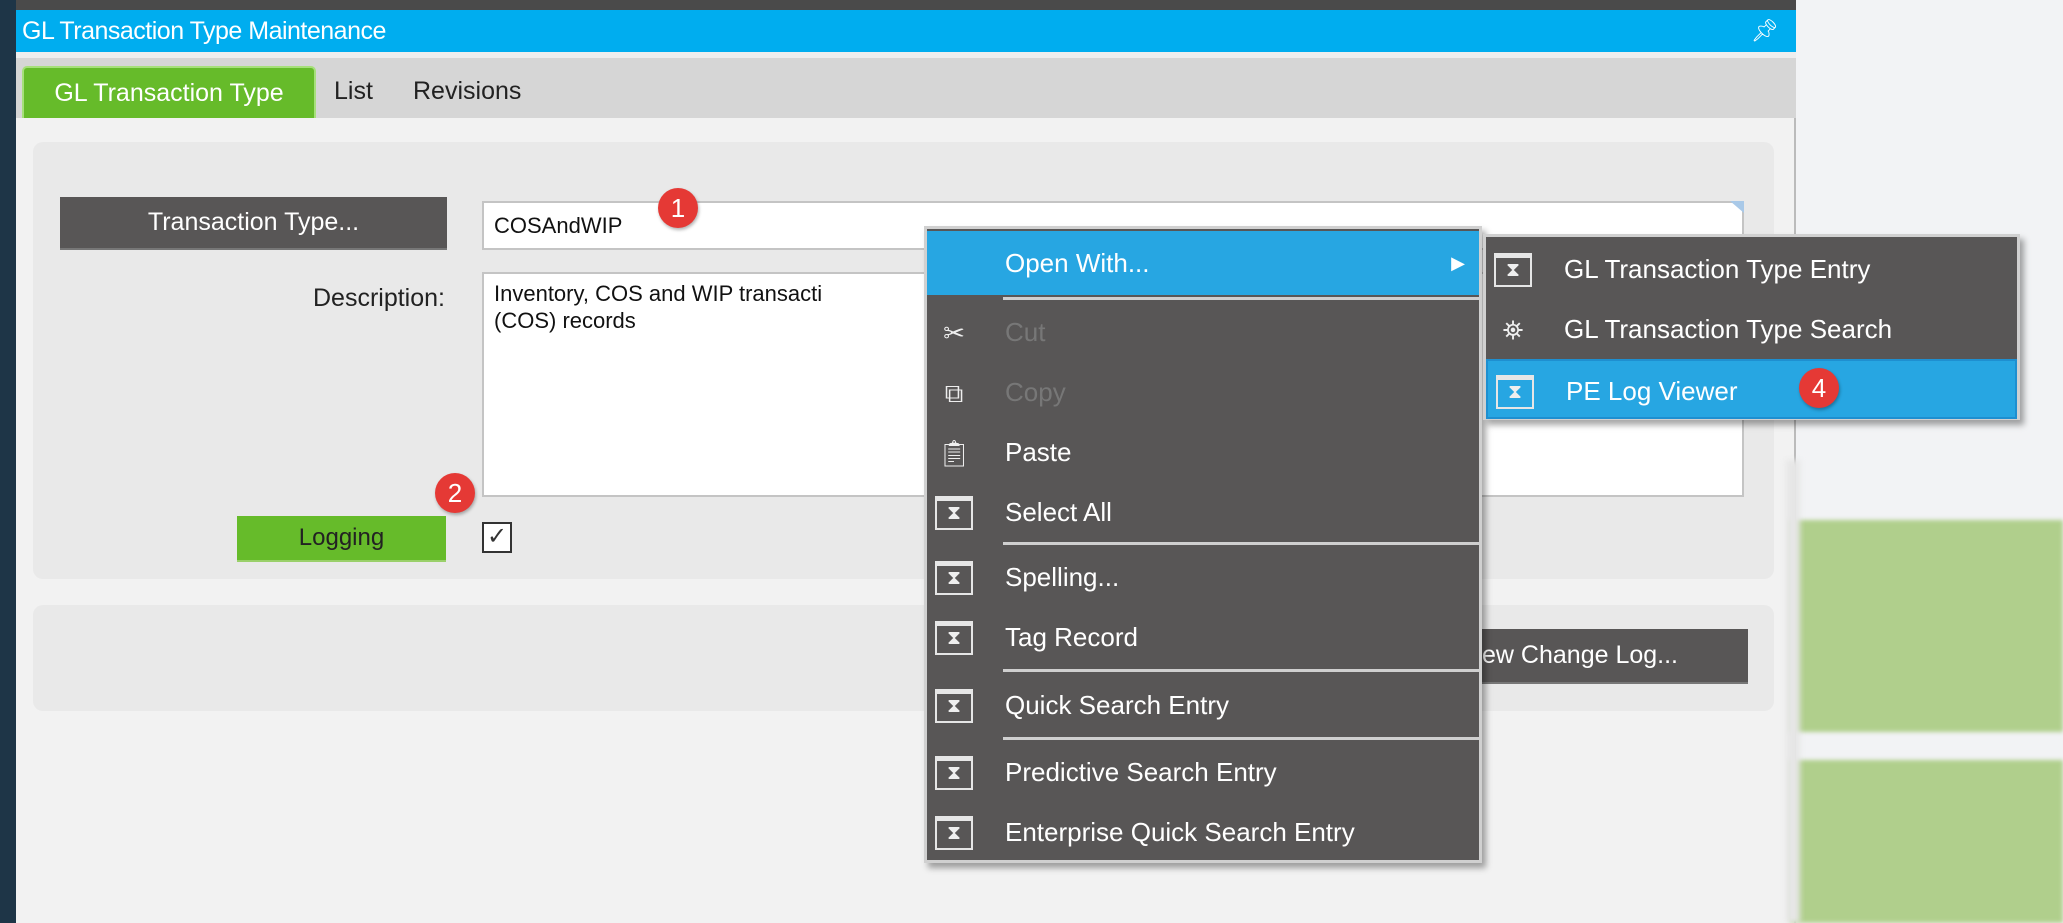 Image resolution: width=2063 pixels, height=923 pixels. Describe the element at coordinates (1717, 269) in the screenshot. I see `menu-item-label: GL Transaction Type Entry` at that location.